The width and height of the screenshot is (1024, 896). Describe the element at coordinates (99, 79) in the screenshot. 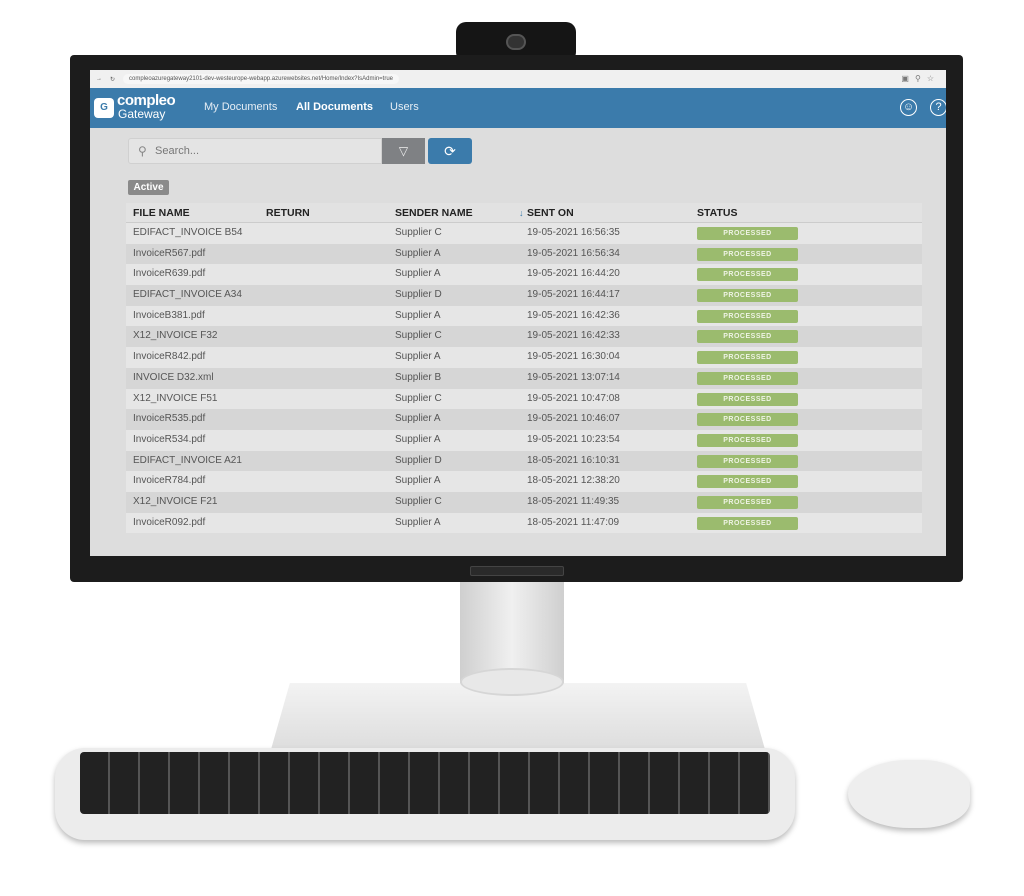

I see `back-icon: →` at that location.